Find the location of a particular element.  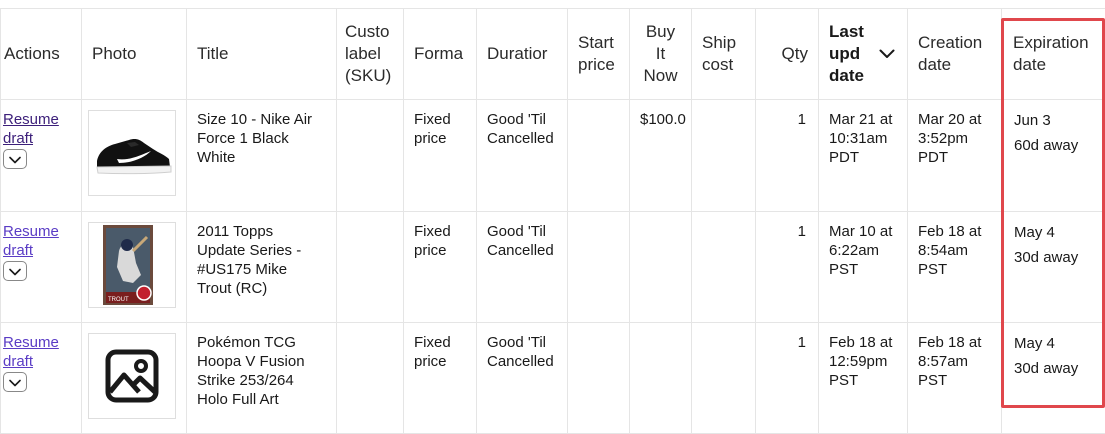

header-actions-label: Actions is located at coordinates (41, 54).